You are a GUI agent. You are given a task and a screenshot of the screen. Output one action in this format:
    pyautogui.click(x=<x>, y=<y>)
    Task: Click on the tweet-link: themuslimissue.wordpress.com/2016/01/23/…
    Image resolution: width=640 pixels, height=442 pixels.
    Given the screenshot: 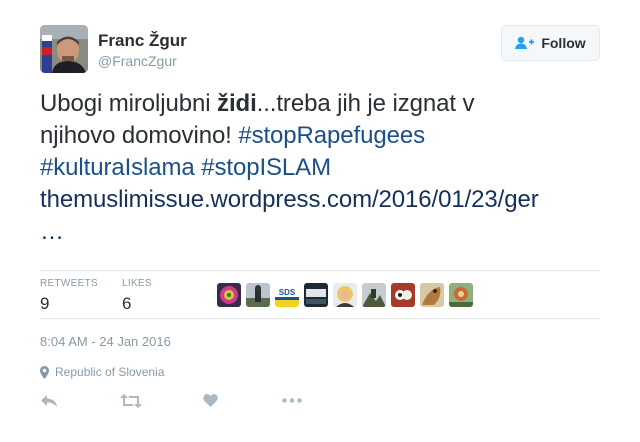 What is the action you would take?
    pyautogui.click(x=289, y=199)
    